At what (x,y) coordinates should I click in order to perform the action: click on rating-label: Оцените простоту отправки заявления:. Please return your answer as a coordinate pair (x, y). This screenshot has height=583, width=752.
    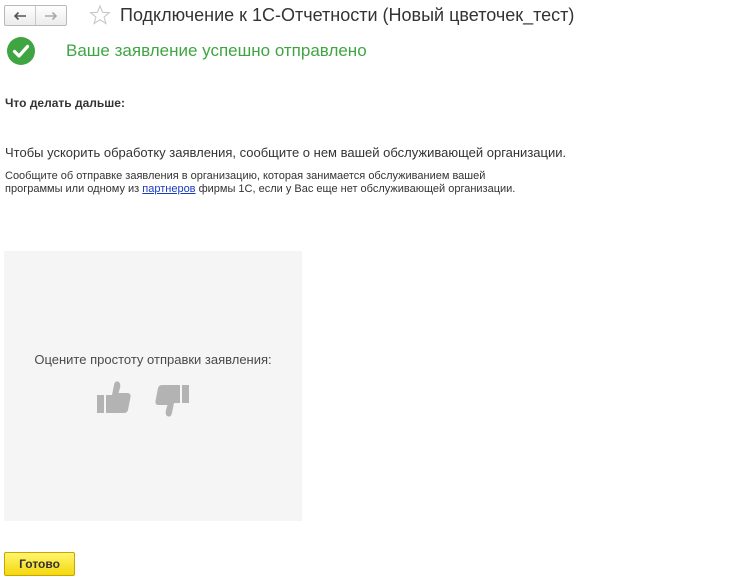
    Looking at the image, I should click on (153, 359).